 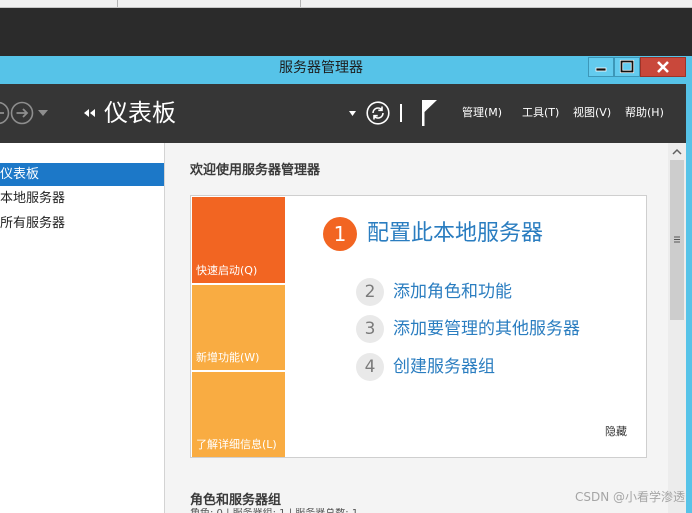 I want to click on flag-pole, so click(x=423, y=113).